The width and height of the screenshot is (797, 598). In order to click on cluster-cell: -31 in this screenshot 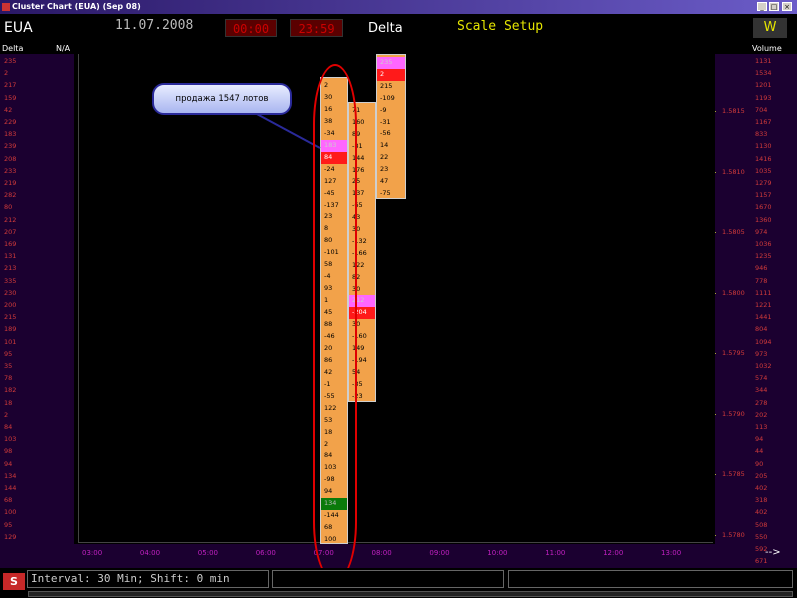, I will do `click(391, 123)`.